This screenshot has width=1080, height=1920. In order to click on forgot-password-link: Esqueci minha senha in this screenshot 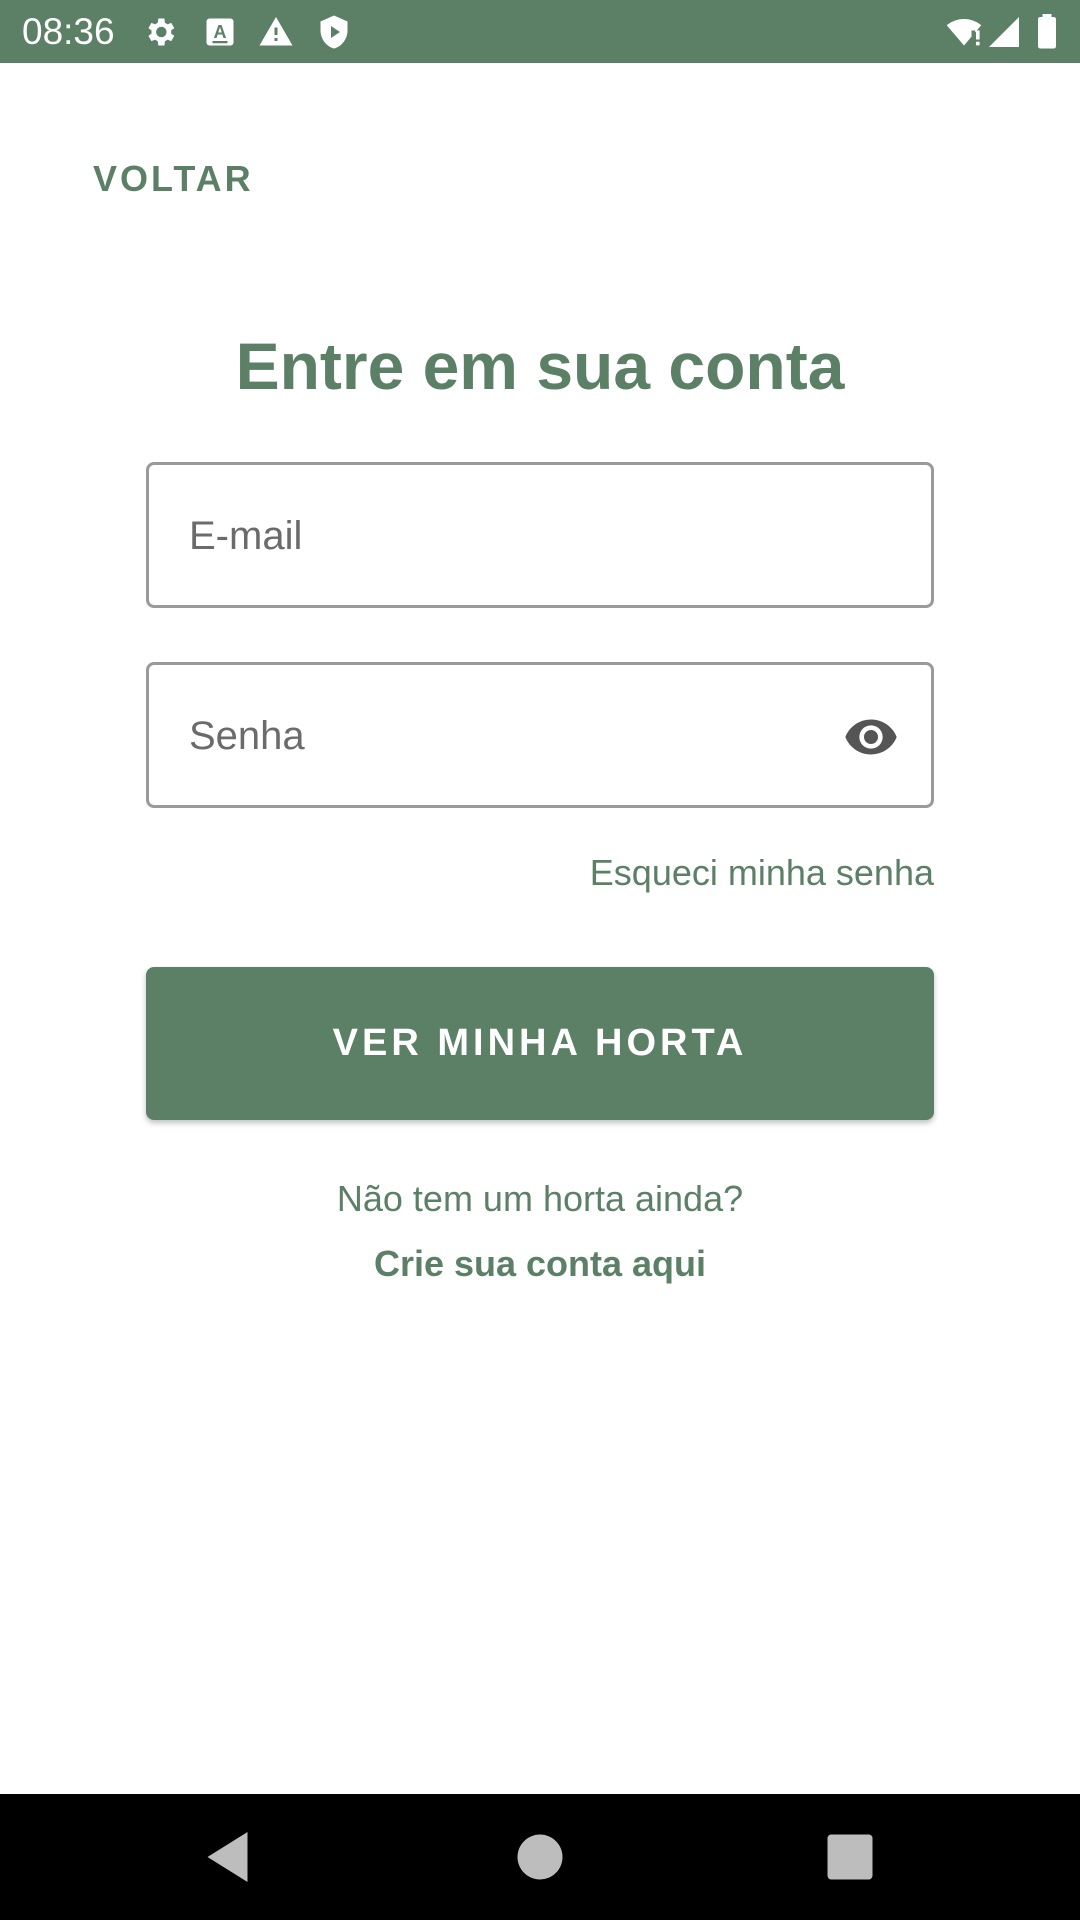, I will do `click(762, 873)`.